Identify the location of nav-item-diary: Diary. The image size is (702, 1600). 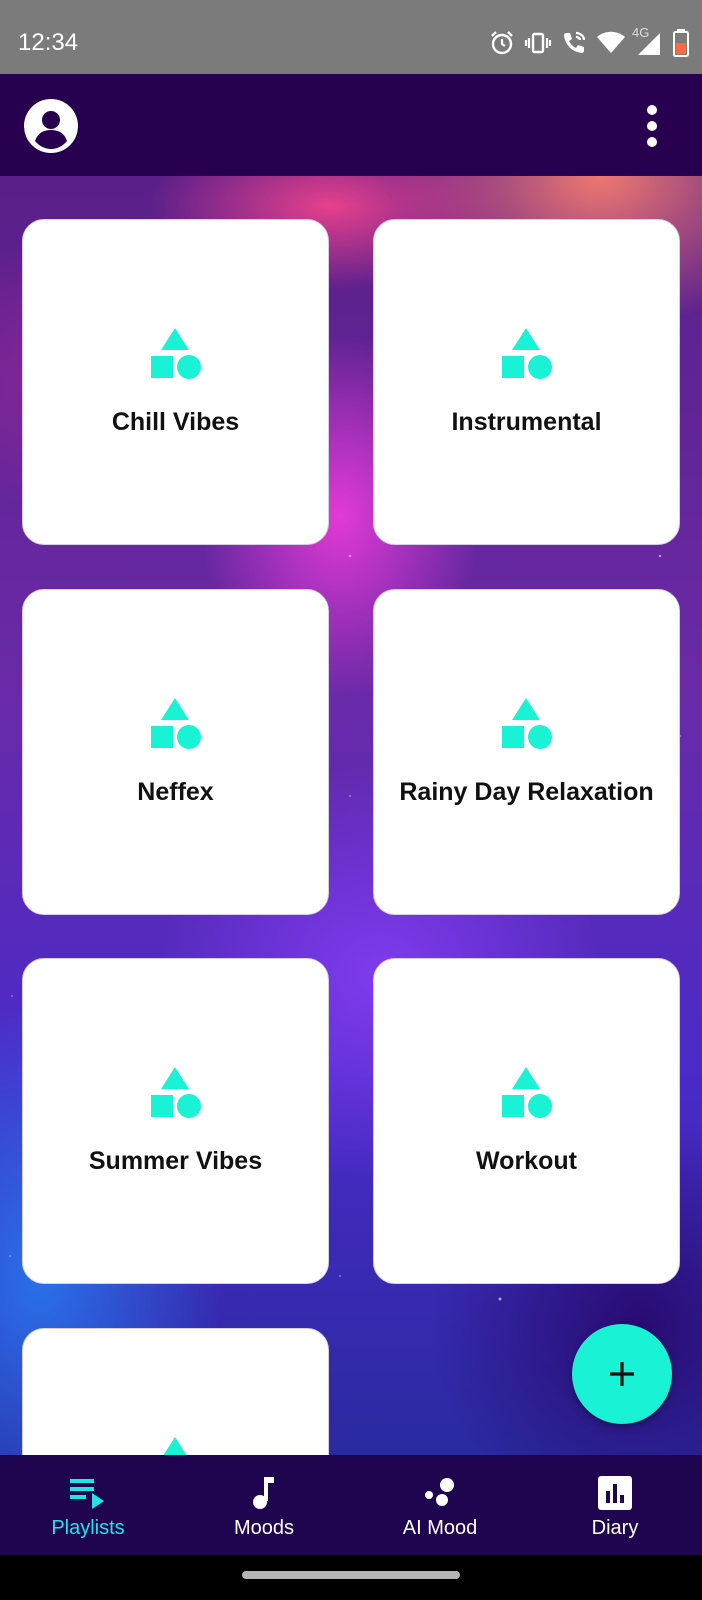
(615, 1505).